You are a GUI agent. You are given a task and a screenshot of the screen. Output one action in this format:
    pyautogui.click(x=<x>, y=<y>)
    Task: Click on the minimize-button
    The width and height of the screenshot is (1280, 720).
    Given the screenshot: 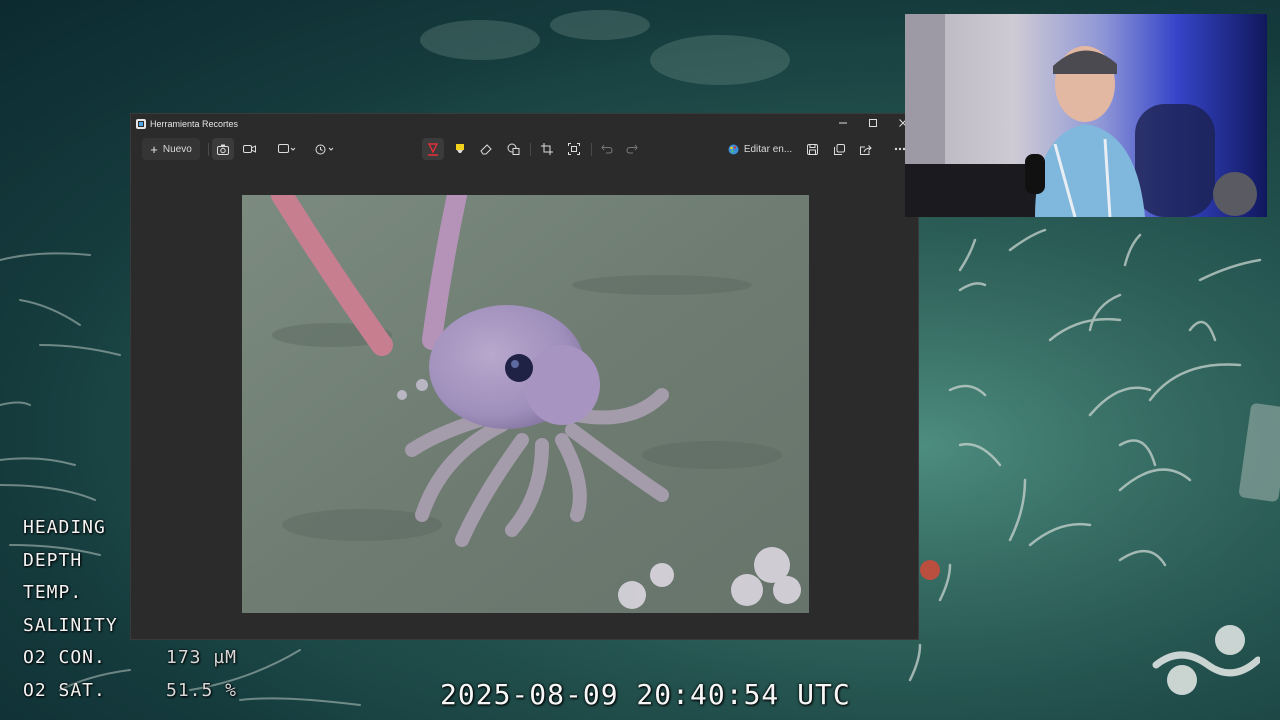 What is the action you would take?
    pyautogui.click(x=843, y=125)
    